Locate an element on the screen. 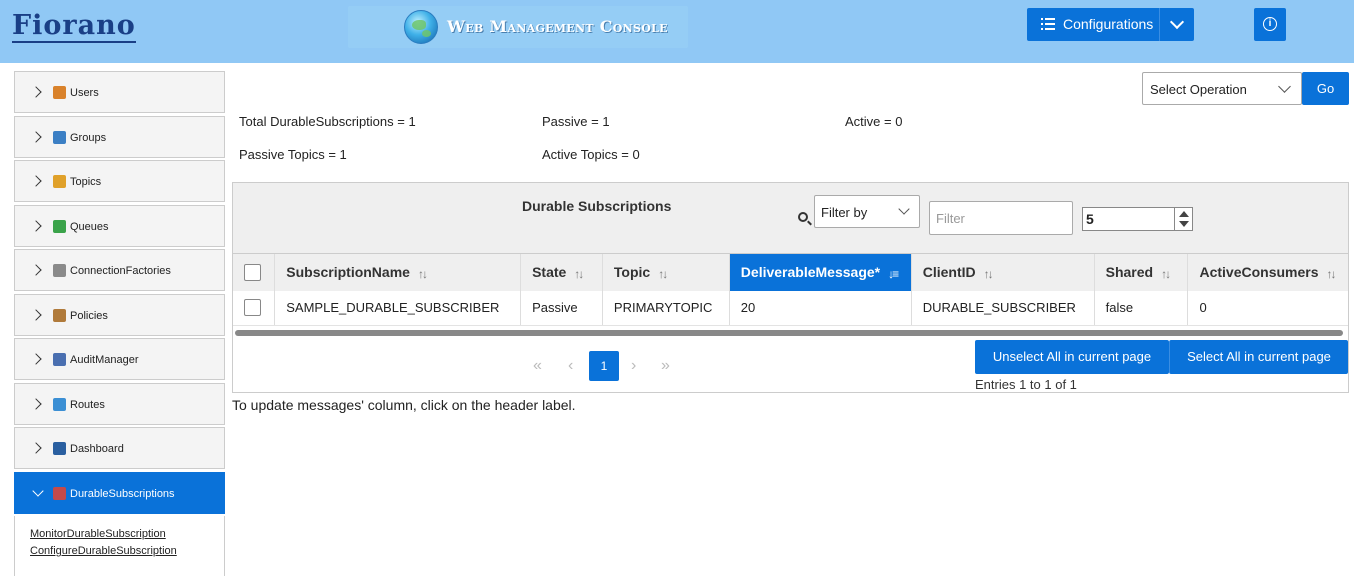 The image size is (1354, 576). column-label: State is located at coordinates (549, 272).